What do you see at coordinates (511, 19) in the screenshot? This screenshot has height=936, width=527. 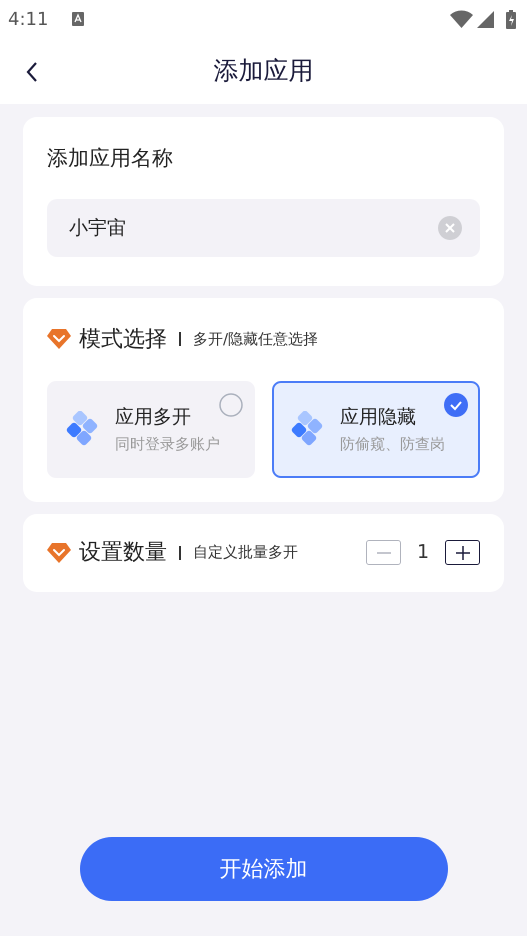 I see `battery-icon` at bounding box center [511, 19].